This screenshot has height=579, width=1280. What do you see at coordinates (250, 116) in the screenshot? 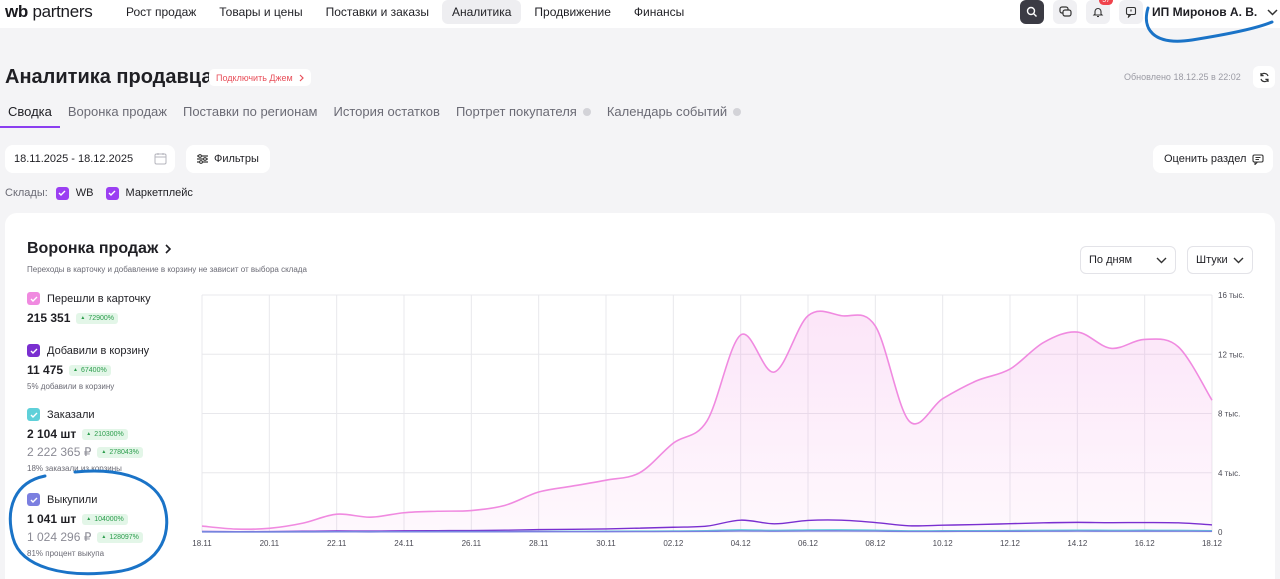
I see `tab-2: Поставки по регионам` at bounding box center [250, 116].